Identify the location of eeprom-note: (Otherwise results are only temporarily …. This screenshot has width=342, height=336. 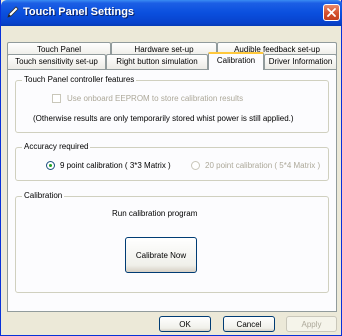
(163, 118).